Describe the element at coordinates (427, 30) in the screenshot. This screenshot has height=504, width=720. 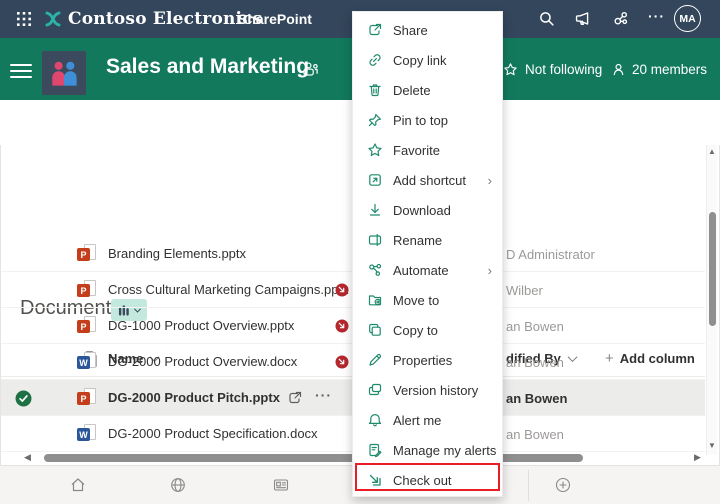
I see `menu-item-share: Share` at that location.